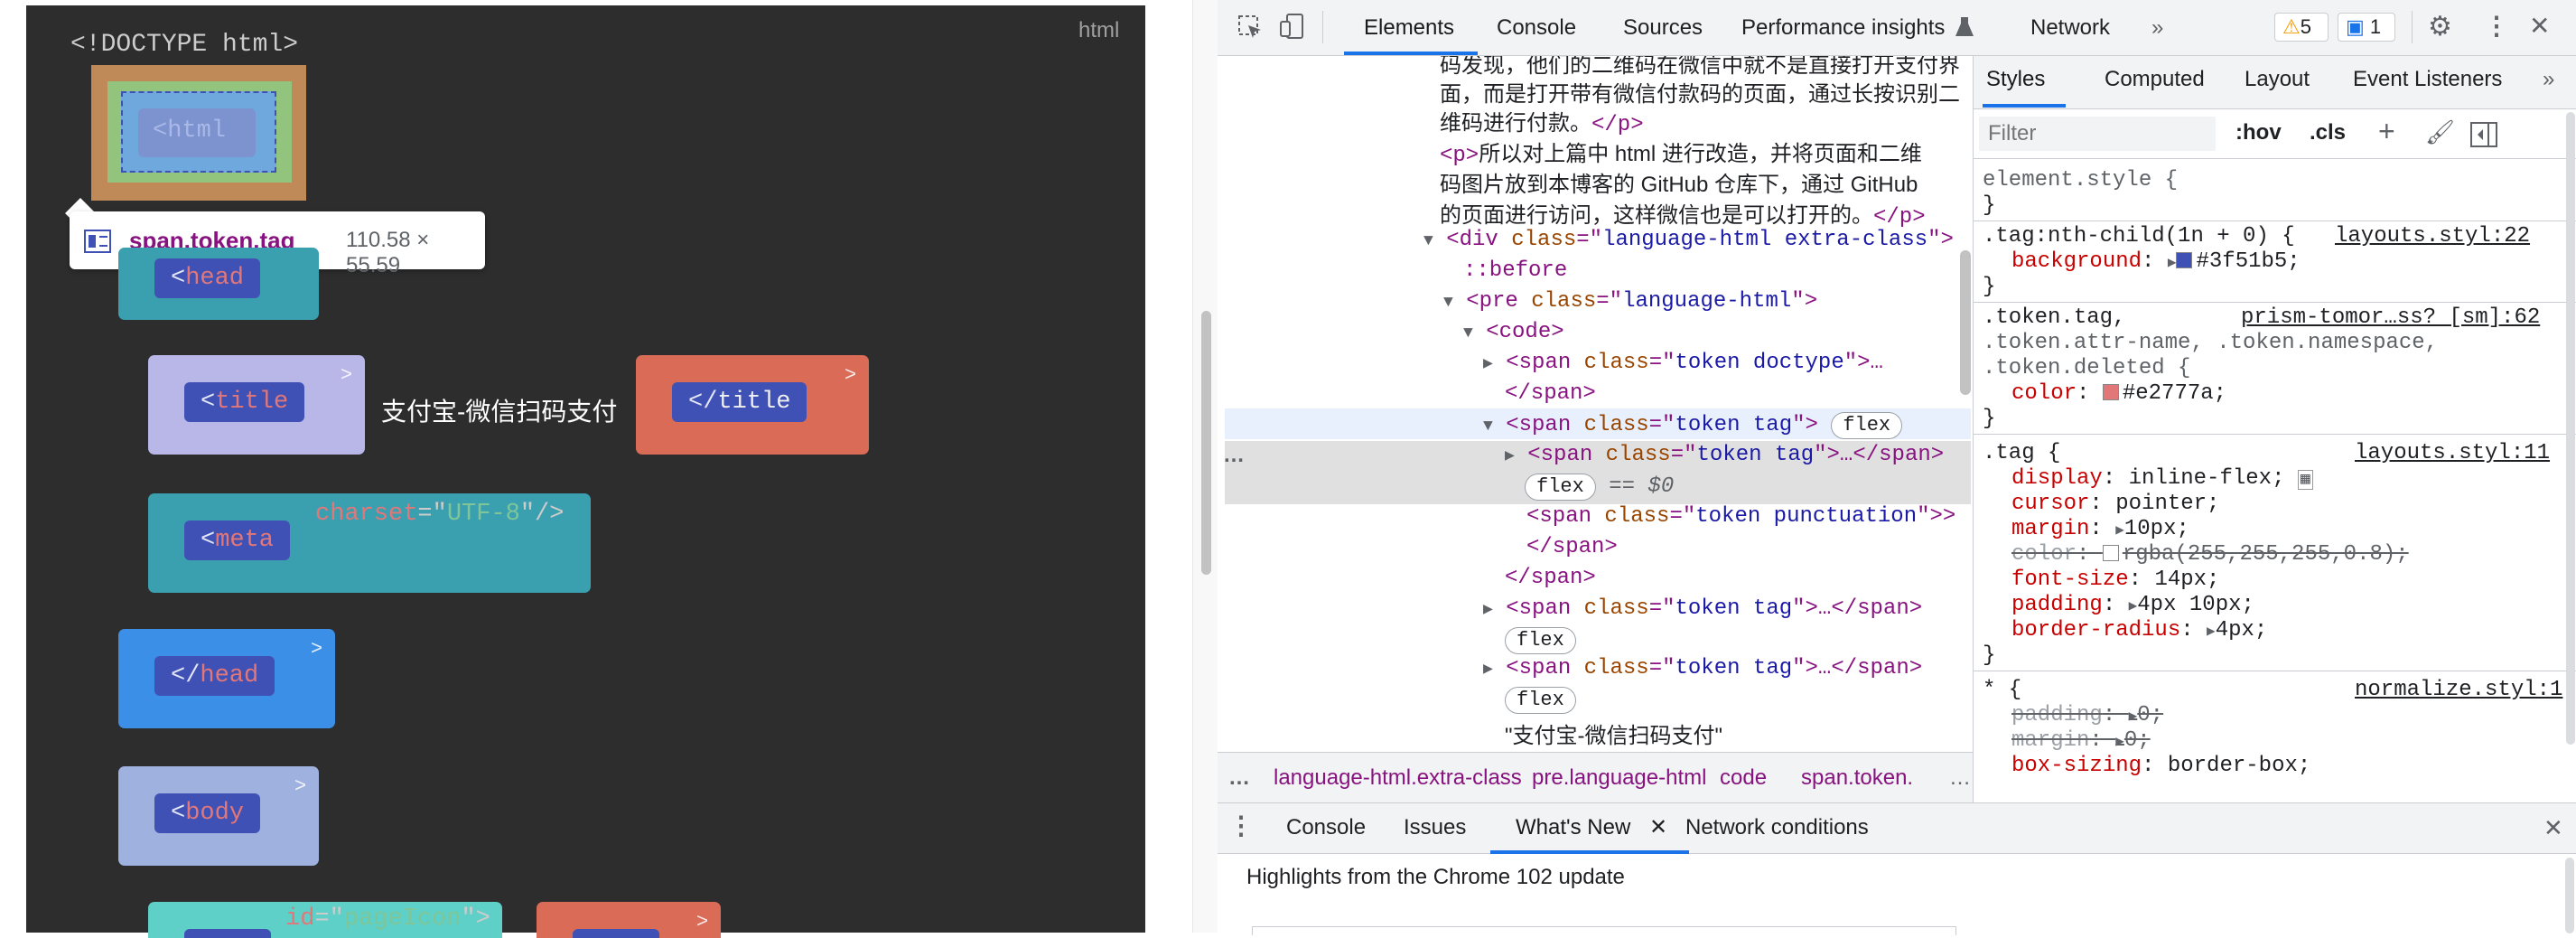  What do you see at coordinates (2002, 690) in the screenshot?
I see `rule-selector: * {` at bounding box center [2002, 690].